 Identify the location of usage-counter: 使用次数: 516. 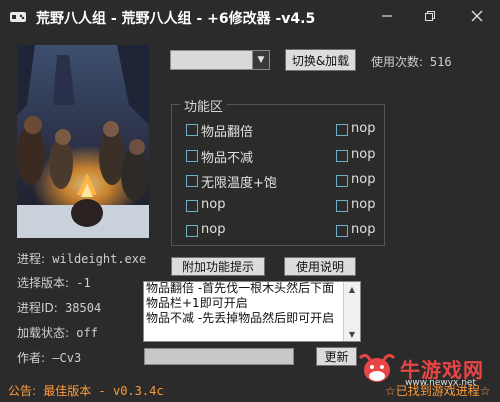
(411, 61).